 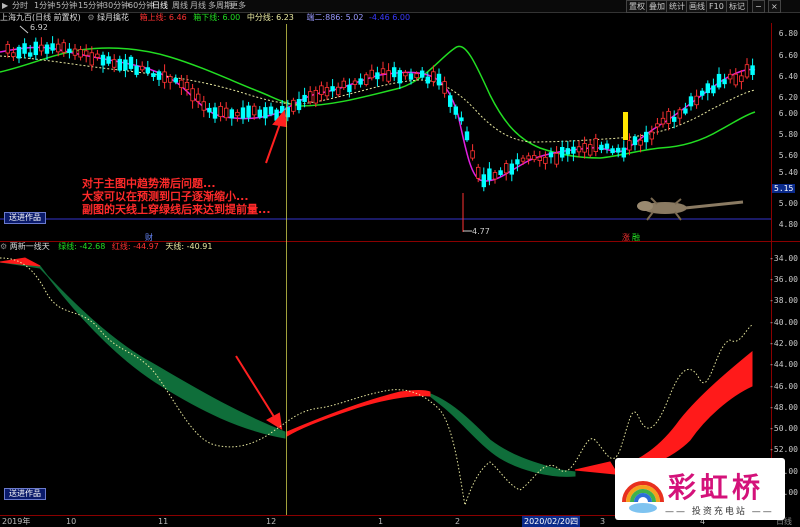 What do you see at coordinates (788, 76) in the screenshot?
I see `price-tick: 6.40` at bounding box center [788, 76].